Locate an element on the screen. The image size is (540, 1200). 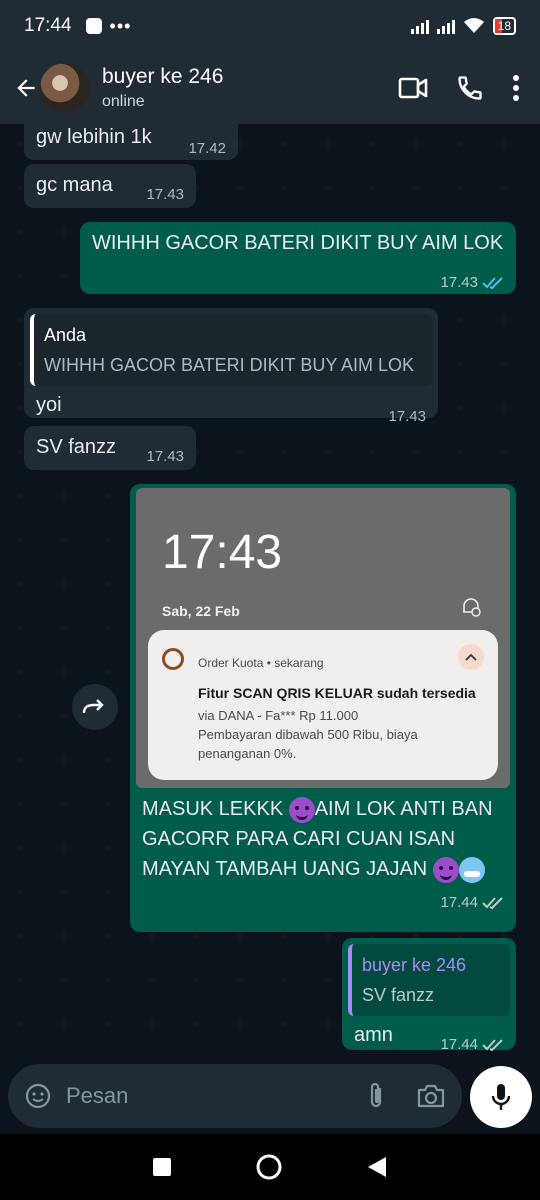
system-nav-bar is located at coordinates (270, 1167).